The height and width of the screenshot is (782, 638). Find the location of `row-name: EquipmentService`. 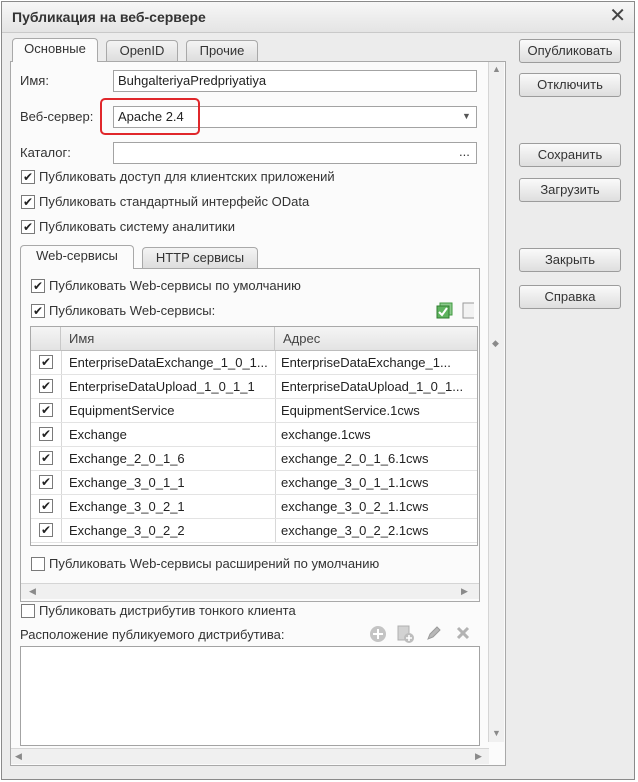

row-name: EquipmentService is located at coordinates (122, 410).